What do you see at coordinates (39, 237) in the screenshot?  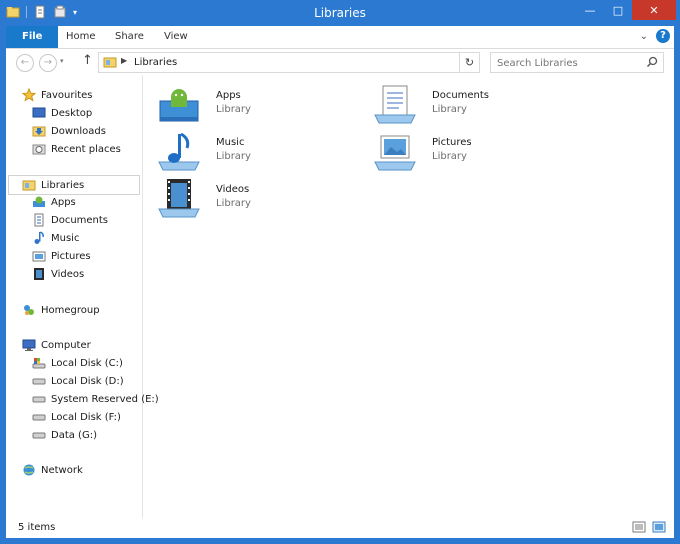 I see `music-icon` at bounding box center [39, 237].